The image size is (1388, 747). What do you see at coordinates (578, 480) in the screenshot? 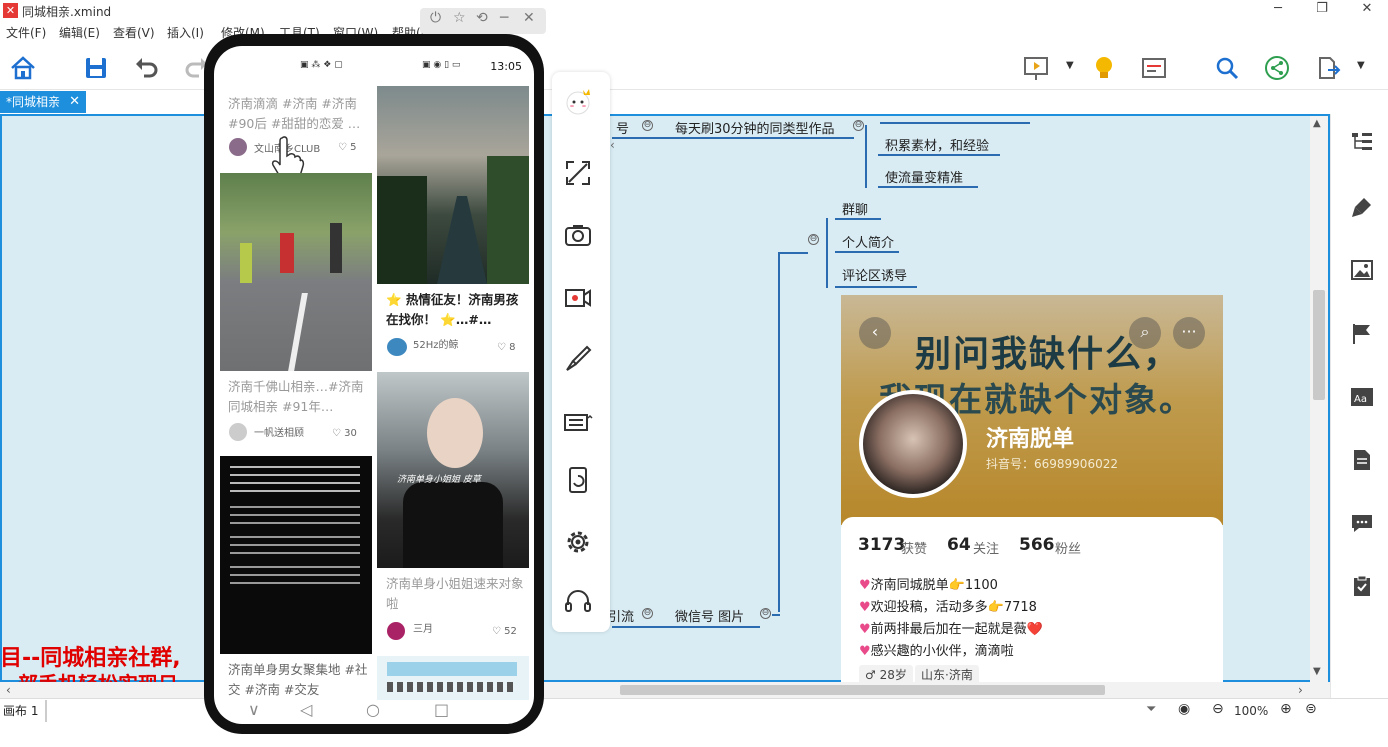
I see `phone-rotate-icon` at bounding box center [578, 480].